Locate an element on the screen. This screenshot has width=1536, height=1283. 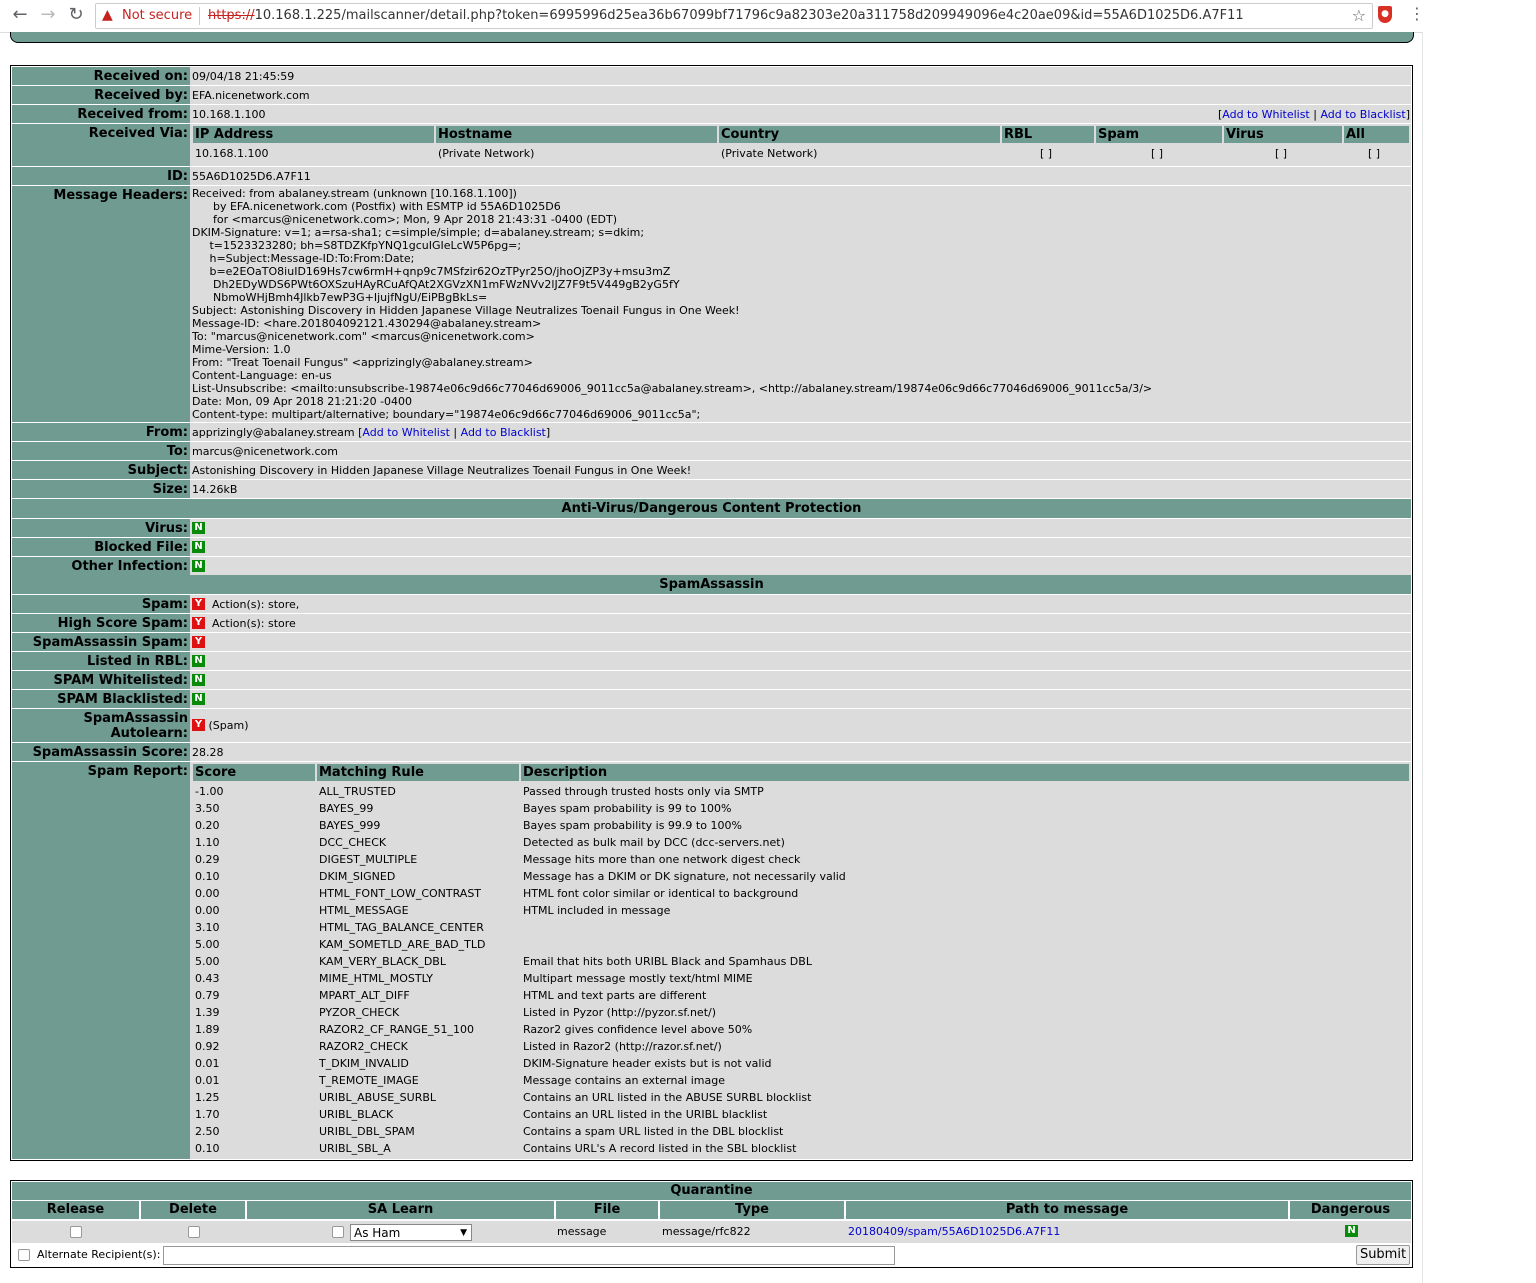
via-hostname: (Private Network) is located at coordinates (486, 153).